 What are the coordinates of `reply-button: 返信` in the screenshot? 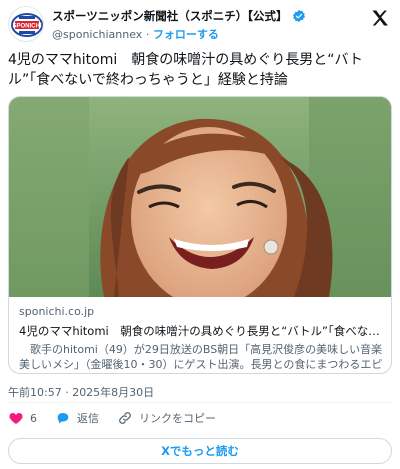 It's located at (77, 418).